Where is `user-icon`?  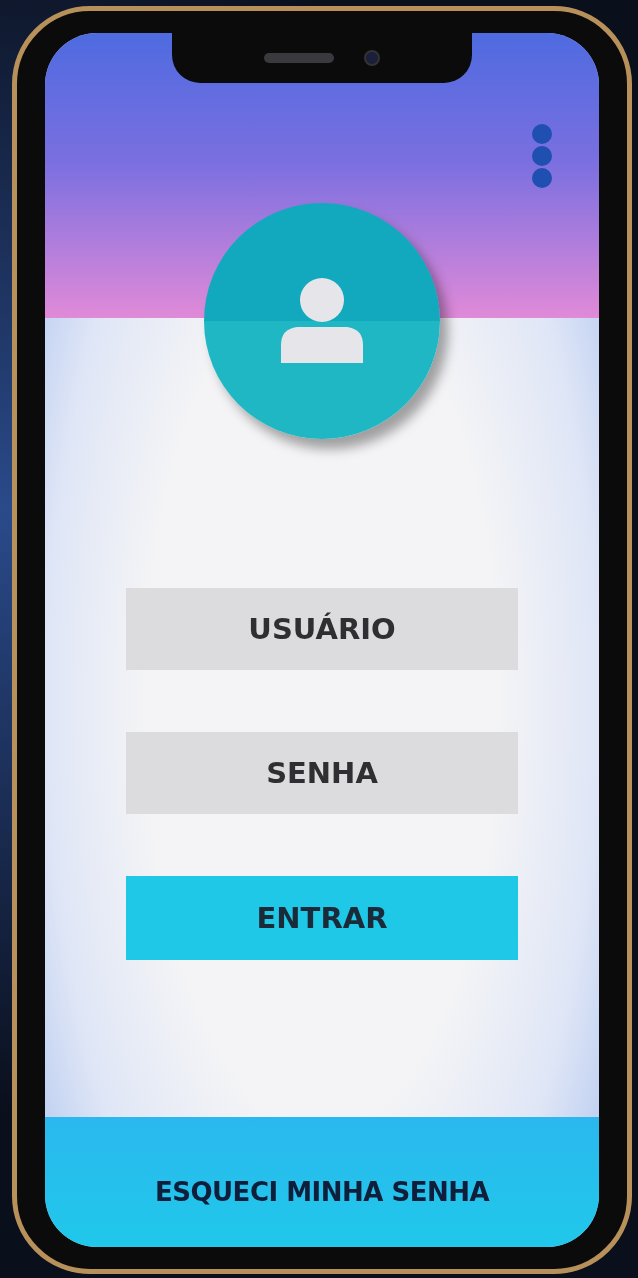
user-icon is located at coordinates (322, 321).